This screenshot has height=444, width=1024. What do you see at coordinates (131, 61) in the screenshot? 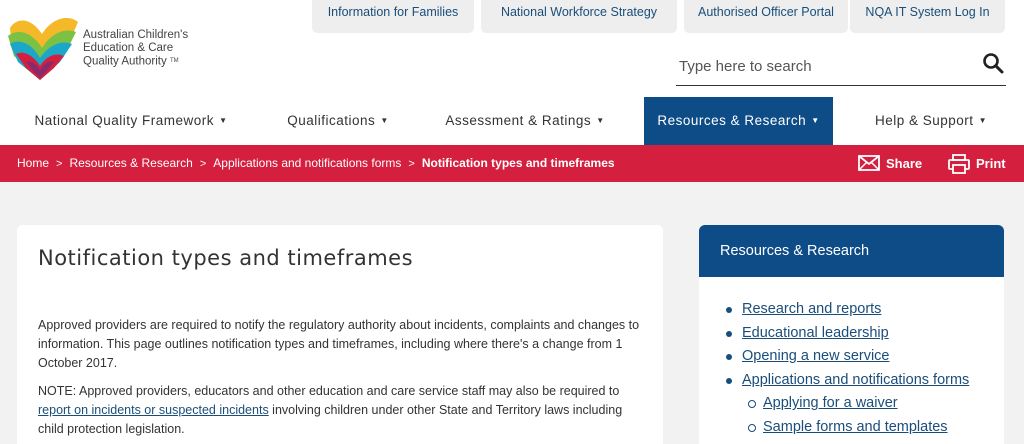
I see `logo-line-3: Quality Authority TM` at bounding box center [131, 61].